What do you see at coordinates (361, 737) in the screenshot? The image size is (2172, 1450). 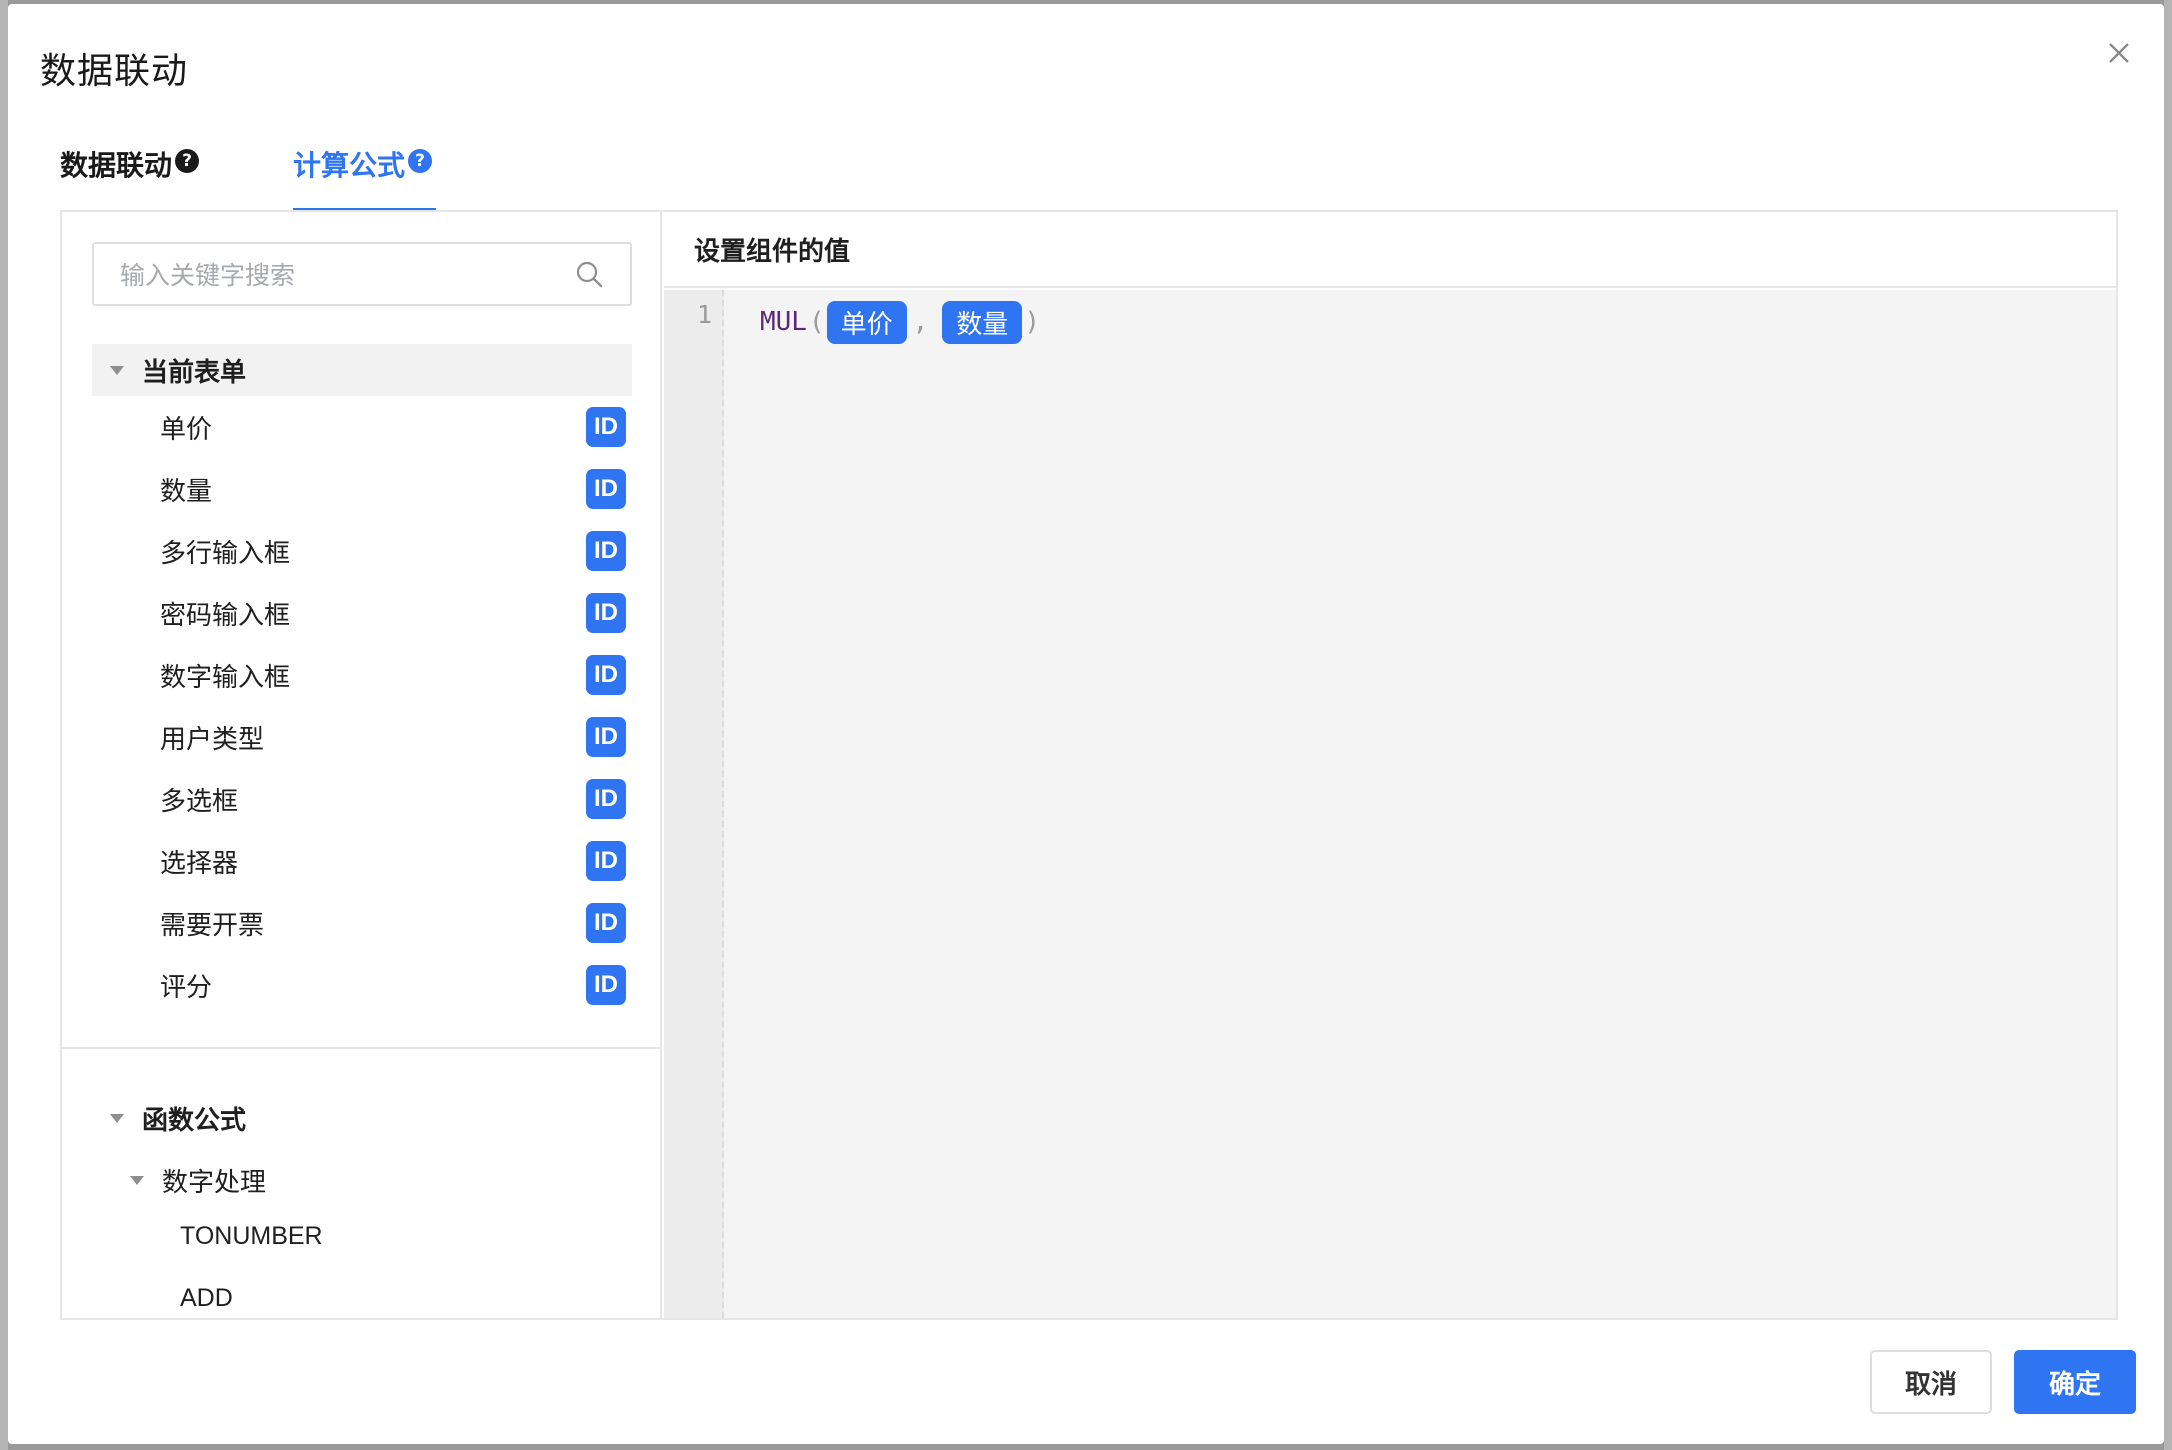 I see `field-item-user-type: 用户类型 ID` at bounding box center [361, 737].